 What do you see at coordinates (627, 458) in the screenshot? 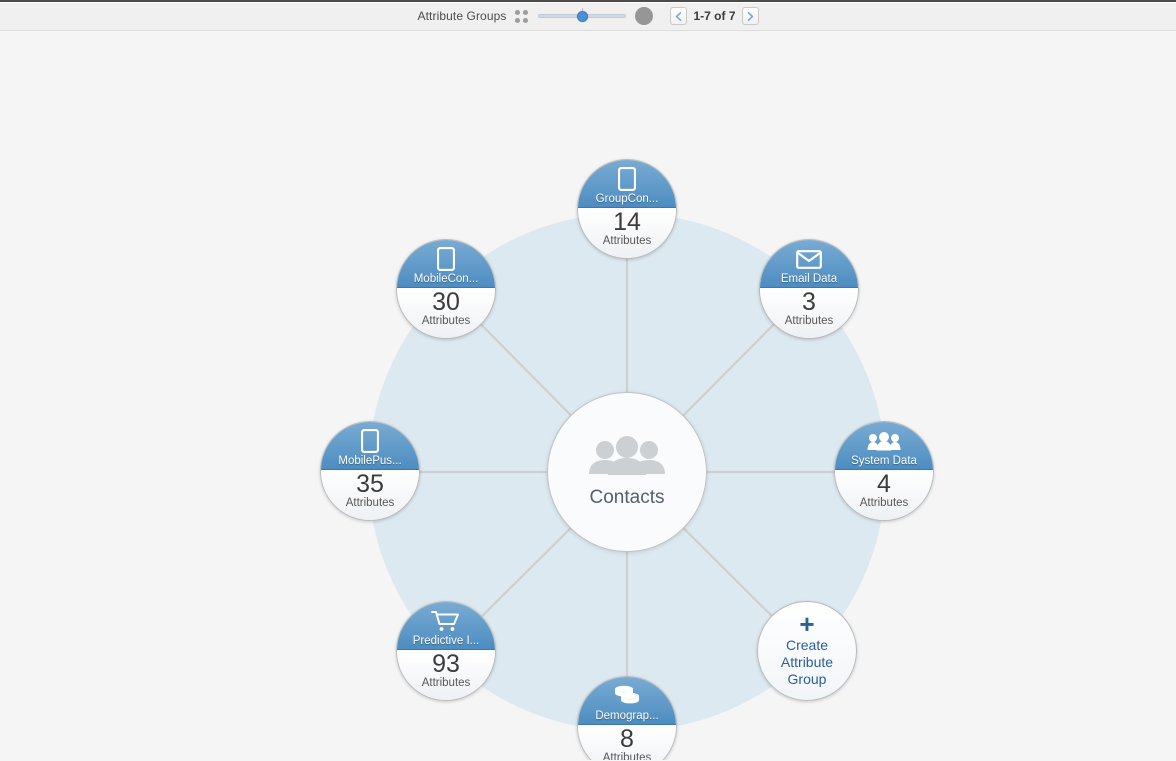
I see `contacts-group-icon` at bounding box center [627, 458].